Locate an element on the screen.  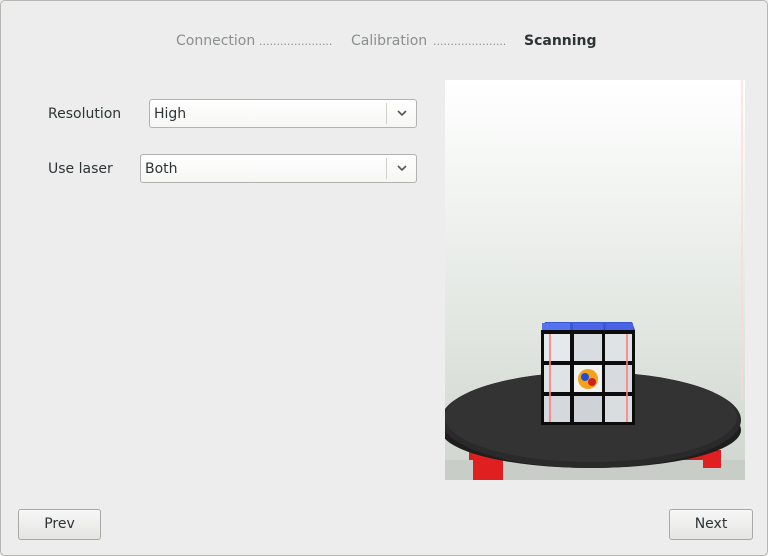
step-scanning: Scanning is located at coordinates (560, 41).